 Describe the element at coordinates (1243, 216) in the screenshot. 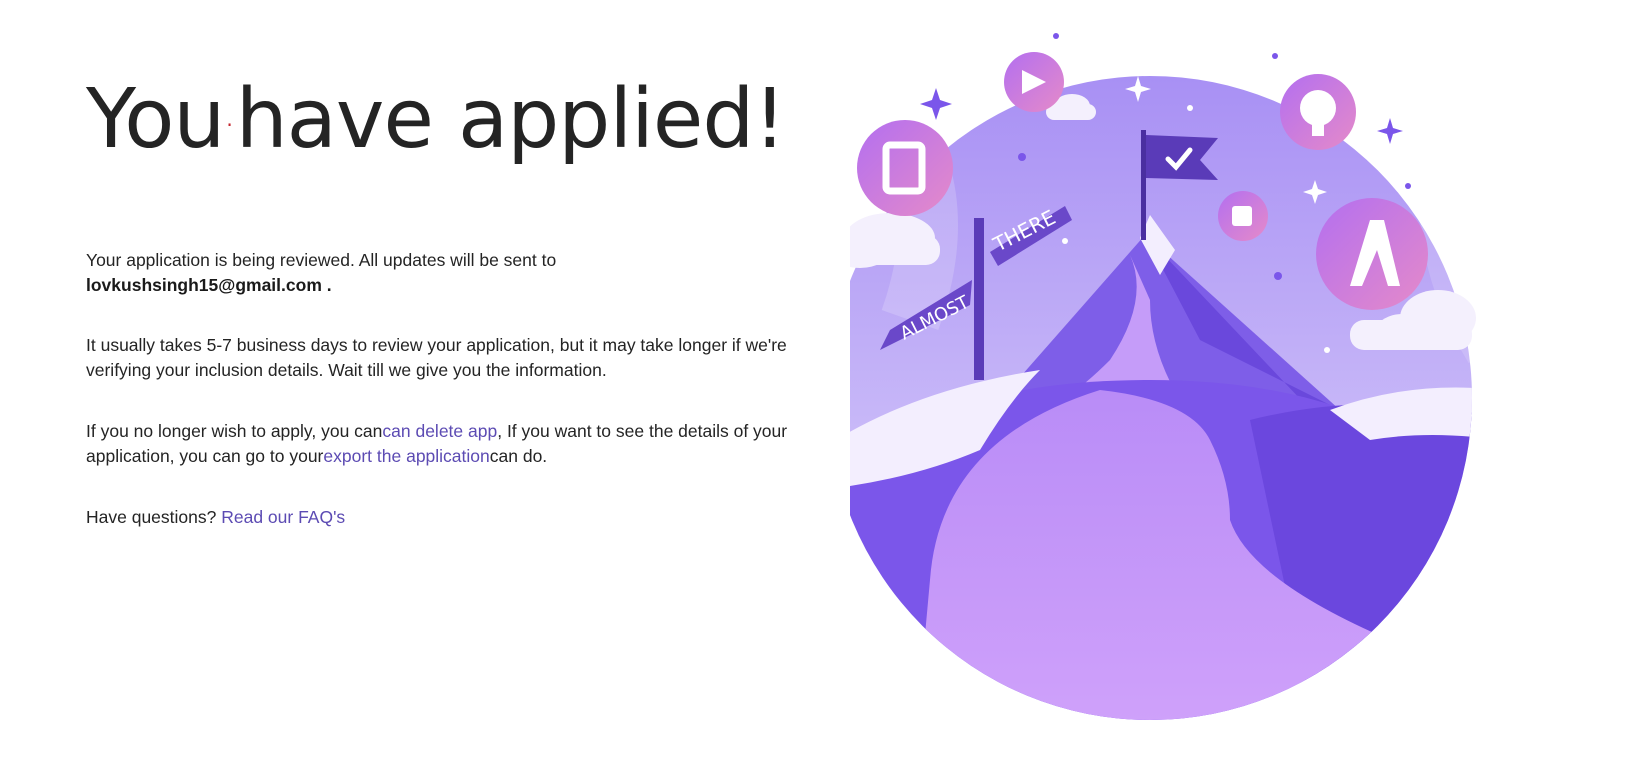

I see `teams-icon` at that location.